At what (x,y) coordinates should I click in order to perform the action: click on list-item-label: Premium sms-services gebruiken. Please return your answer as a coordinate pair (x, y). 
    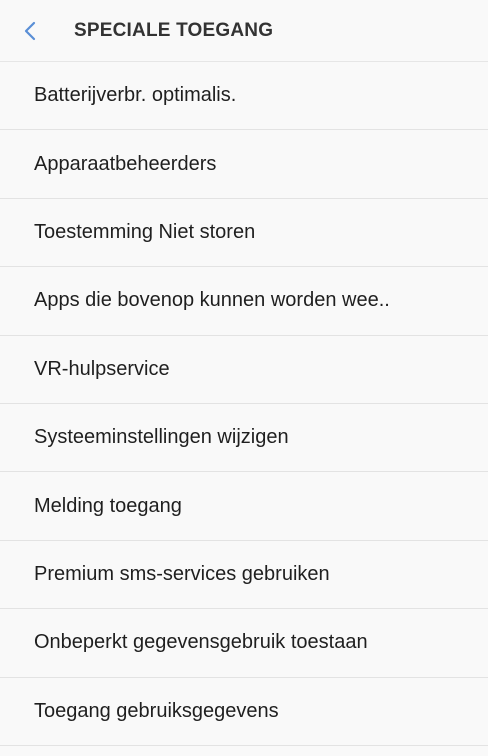
    Looking at the image, I should click on (182, 573).